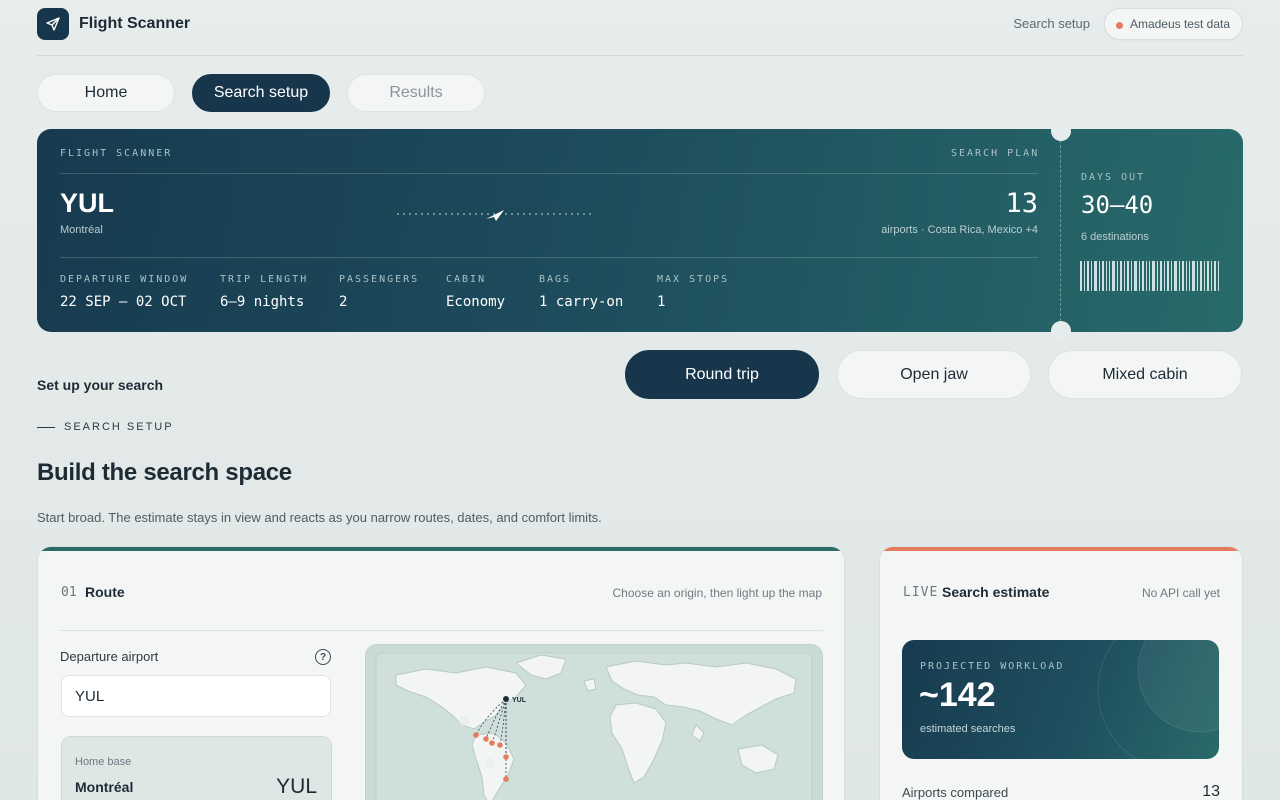 The width and height of the screenshot is (1280, 800). Describe the element at coordinates (416, 93) in the screenshot. I see `tab-results: Results` at that location.